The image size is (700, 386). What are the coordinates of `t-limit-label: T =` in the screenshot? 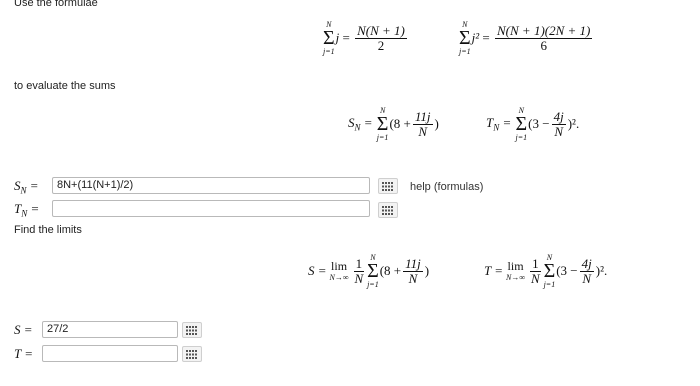 It's located at (494, 270).